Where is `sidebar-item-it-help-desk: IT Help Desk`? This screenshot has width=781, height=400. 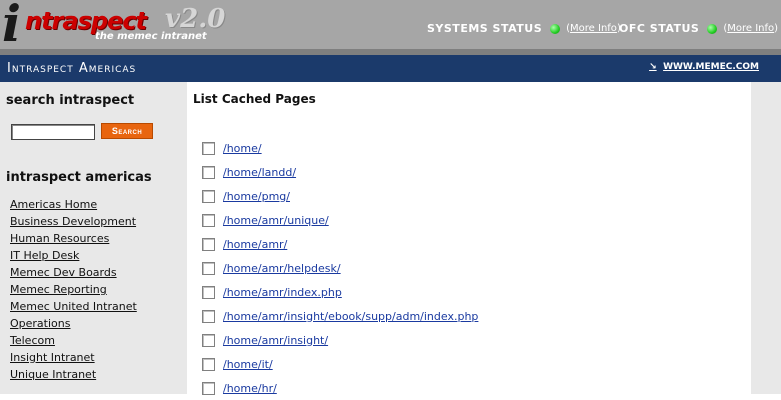
sidebar-item-it-help-desk: IT Help Desk is located at coordinates (44, 255).